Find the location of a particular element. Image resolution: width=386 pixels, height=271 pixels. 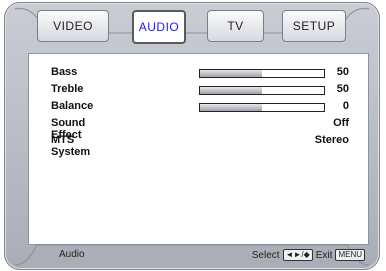

status-bar: Audio Select ◄►/◆ Exit MENU is located at coordinates (200, 255).